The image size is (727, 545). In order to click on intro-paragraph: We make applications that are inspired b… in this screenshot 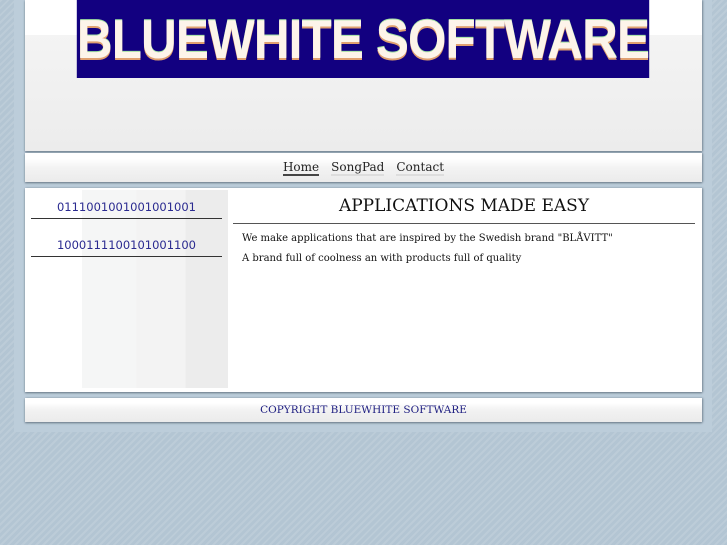, I will do `click(427, 238)`.